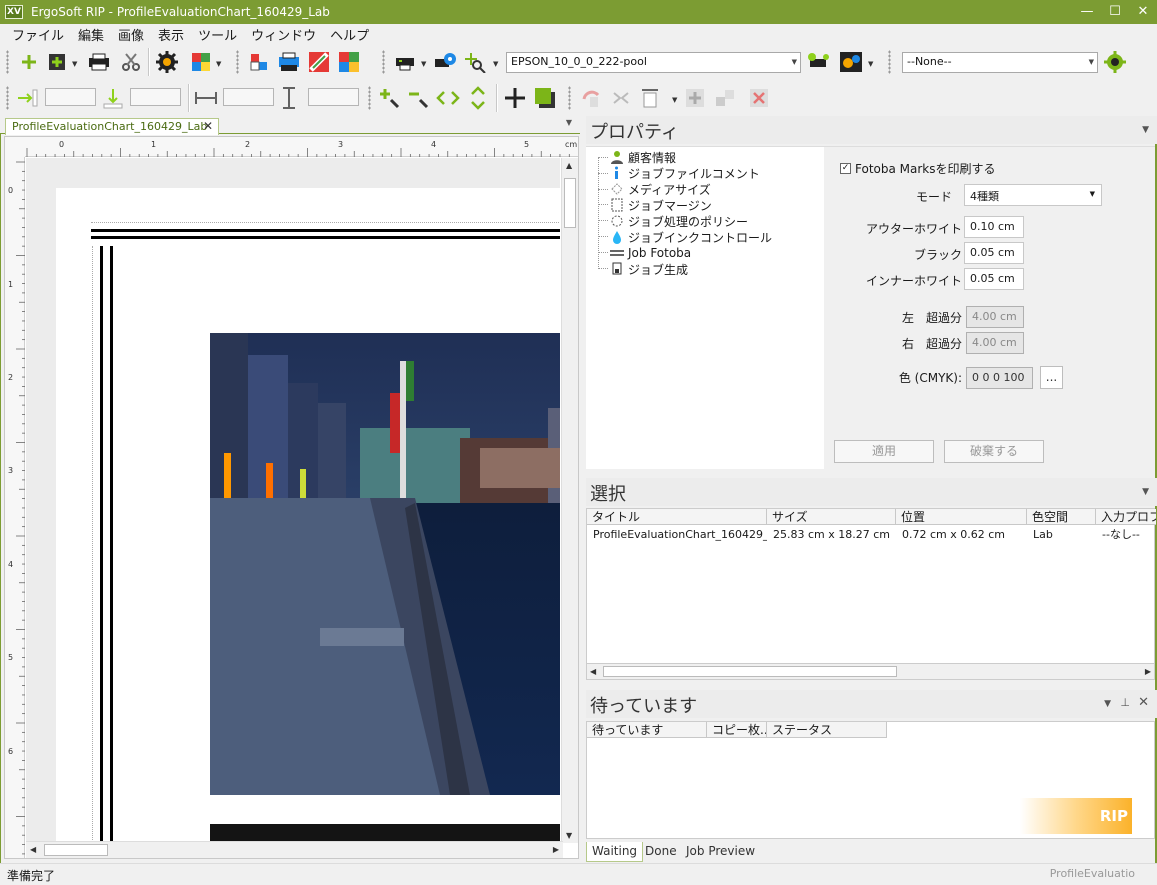 The height and width of the screenshot is (885, 1157). What do you see at coordinates (27, 98) in the screenshot?
I see `move-right-icon` at bounding box center [27, 98].